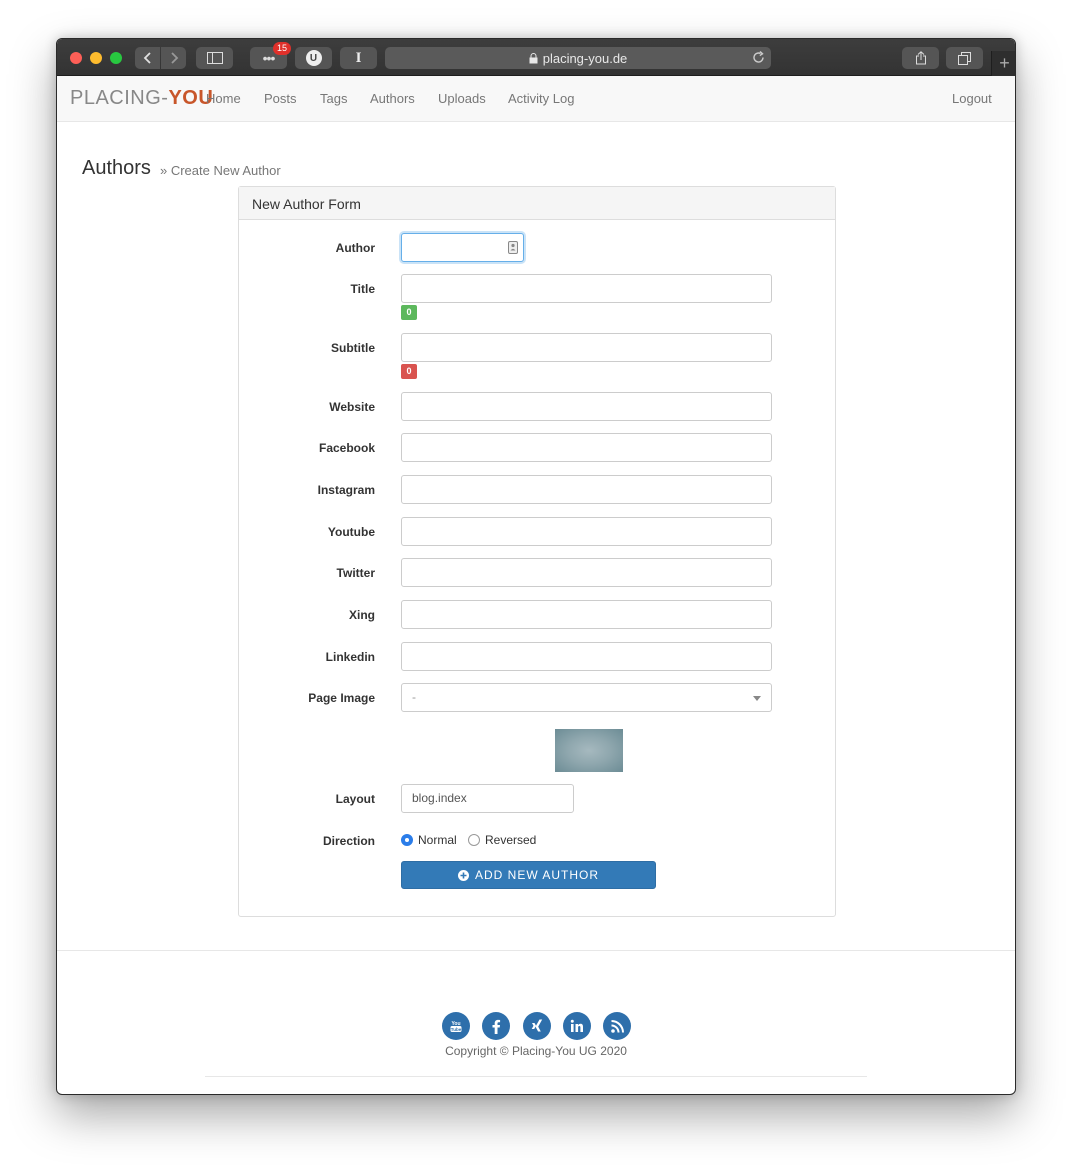  Describe the element at coordinates (510, 840) in the screenshot. I see `direction-reversed-label: Reversed` at that location.